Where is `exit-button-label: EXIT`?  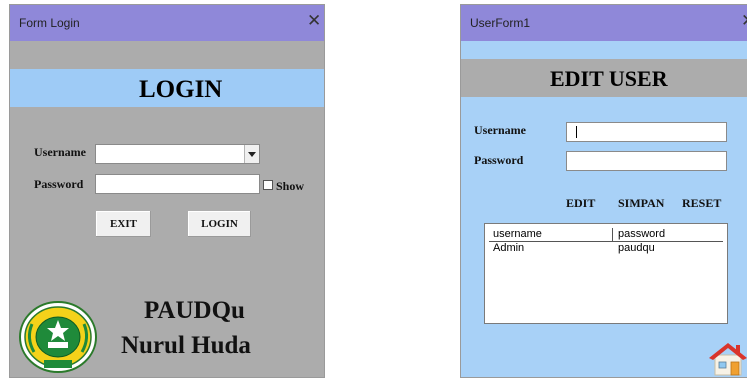
exit-button-label: EXIT is located at coordinates (123, 224).